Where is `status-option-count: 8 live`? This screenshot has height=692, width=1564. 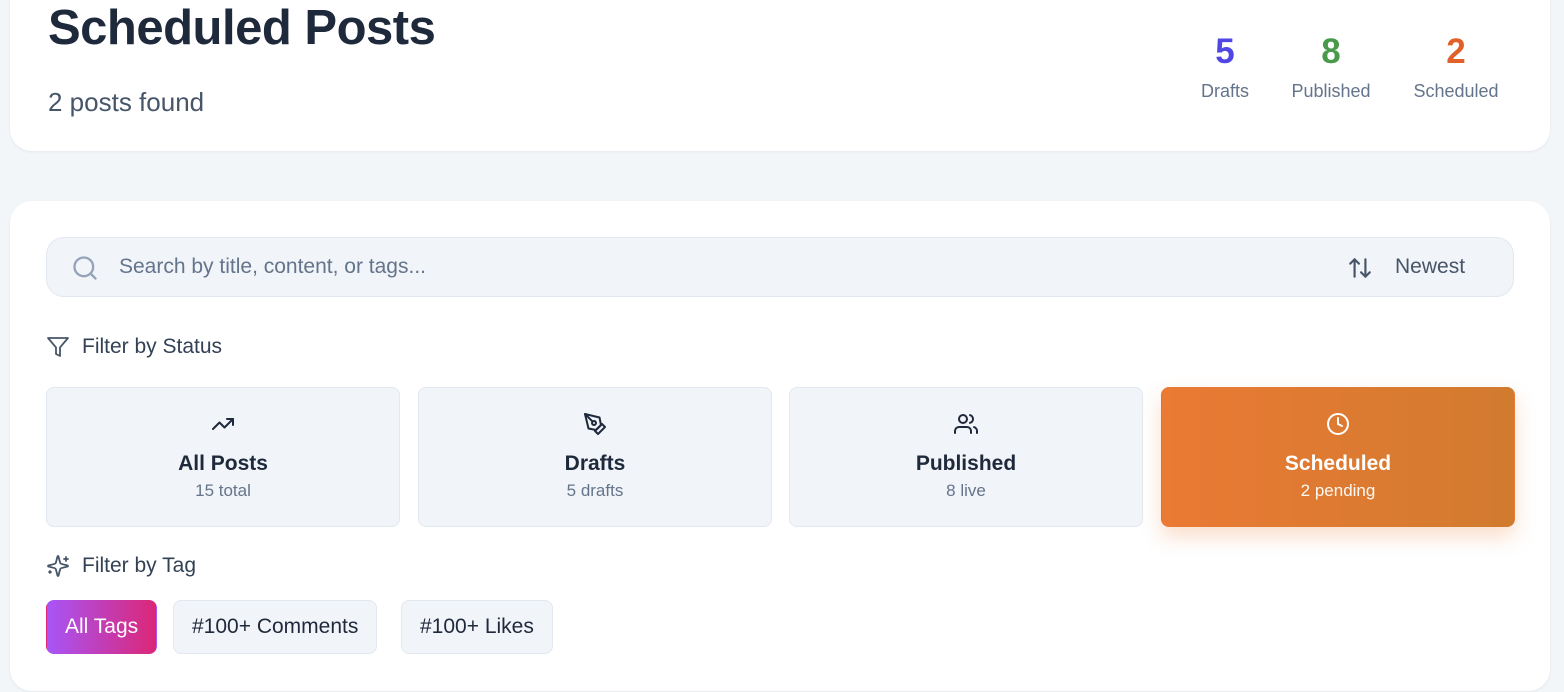
status-option-count: 8 live is located at coordinates (966, 490).